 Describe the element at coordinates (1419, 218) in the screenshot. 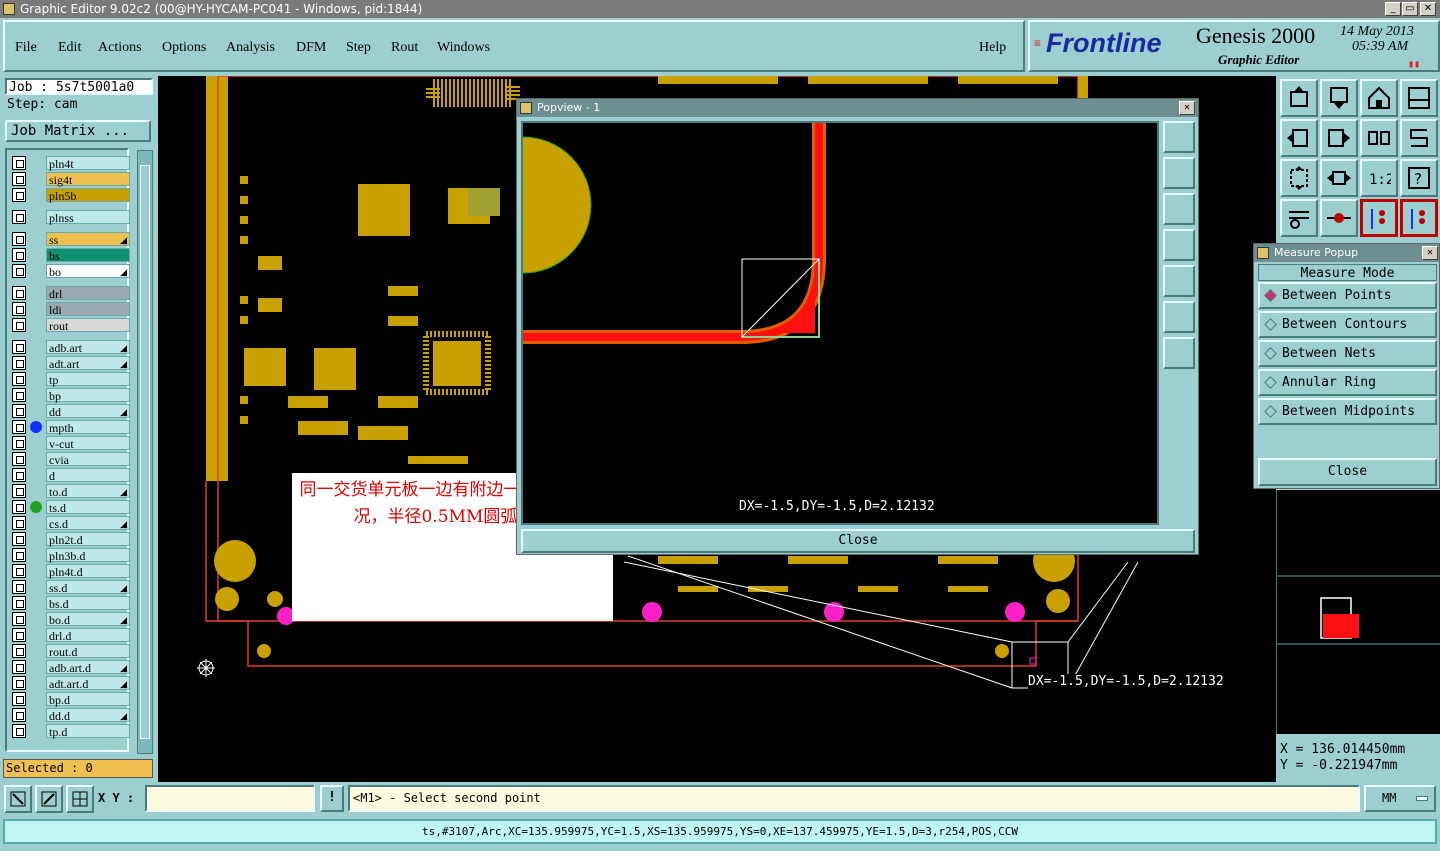

I see `net-select-icon` at that location.